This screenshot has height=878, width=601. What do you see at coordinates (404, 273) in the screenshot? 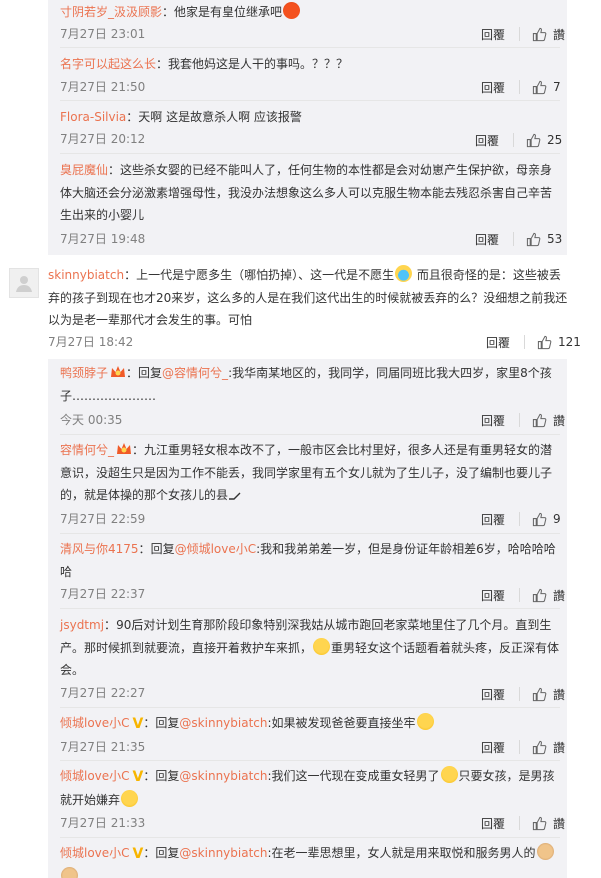
I see `face-emoji-icon` at bounding box center [404, 273].